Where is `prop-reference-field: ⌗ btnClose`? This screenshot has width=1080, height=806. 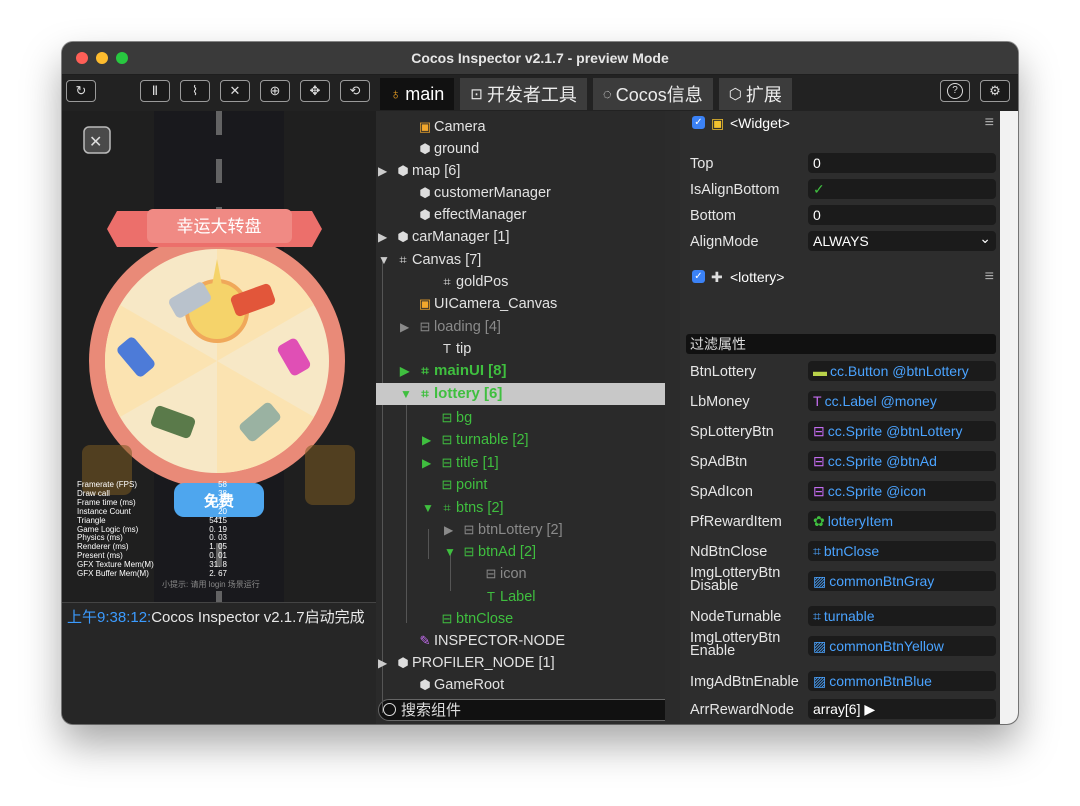 prop-reference-field: ⌗ btnClose is located at coordinates (902, 551).